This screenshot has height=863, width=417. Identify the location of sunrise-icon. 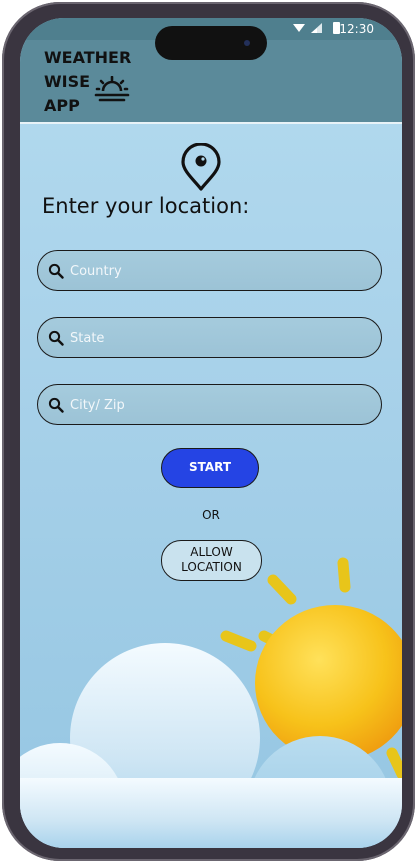
(112, 89).